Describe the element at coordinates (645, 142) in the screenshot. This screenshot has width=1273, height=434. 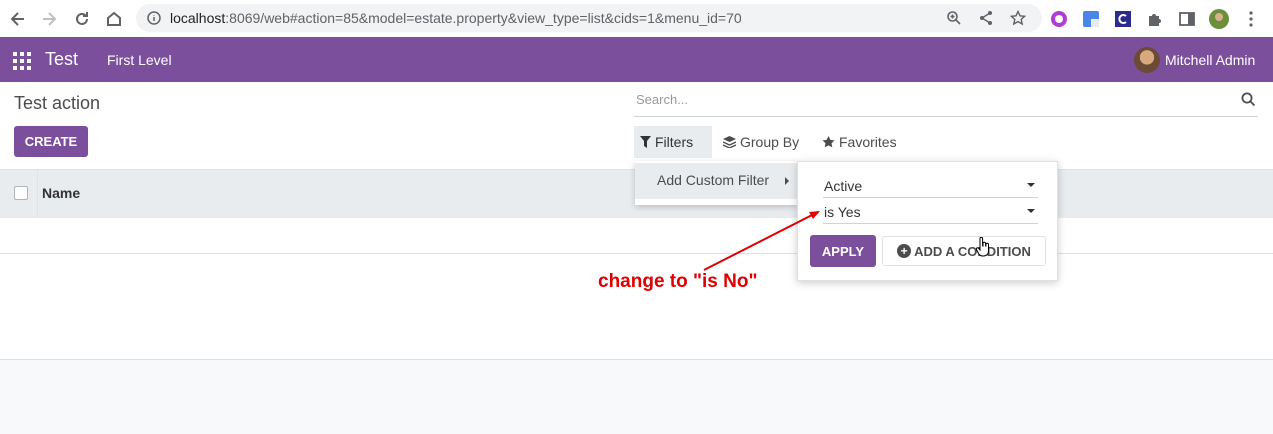
I see `filter-icon` at that location.